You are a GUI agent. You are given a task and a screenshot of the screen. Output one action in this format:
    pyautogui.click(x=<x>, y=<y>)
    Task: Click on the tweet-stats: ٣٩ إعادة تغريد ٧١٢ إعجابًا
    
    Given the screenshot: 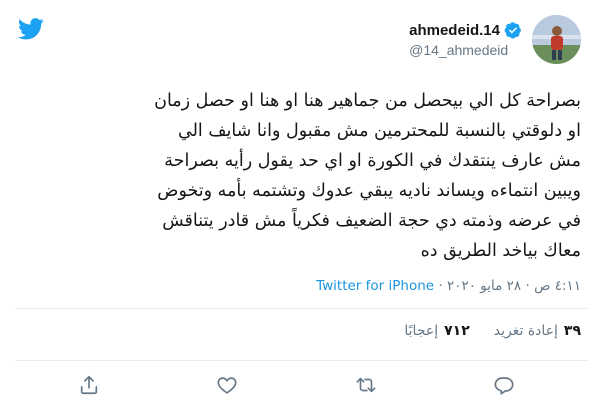 What is the action you would take?
    pyautogui.click(x=492, y=331)
    